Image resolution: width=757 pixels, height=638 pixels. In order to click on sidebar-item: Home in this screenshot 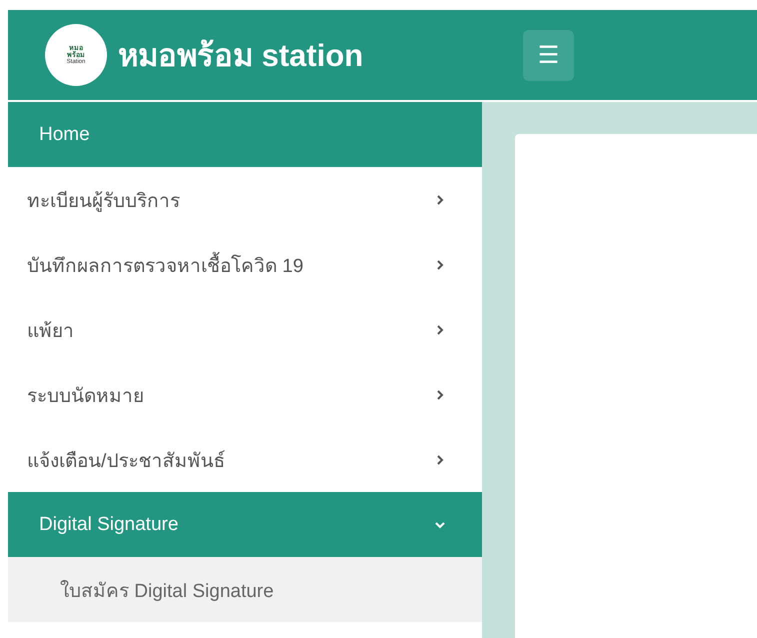, I will do `click(245, 134)`.